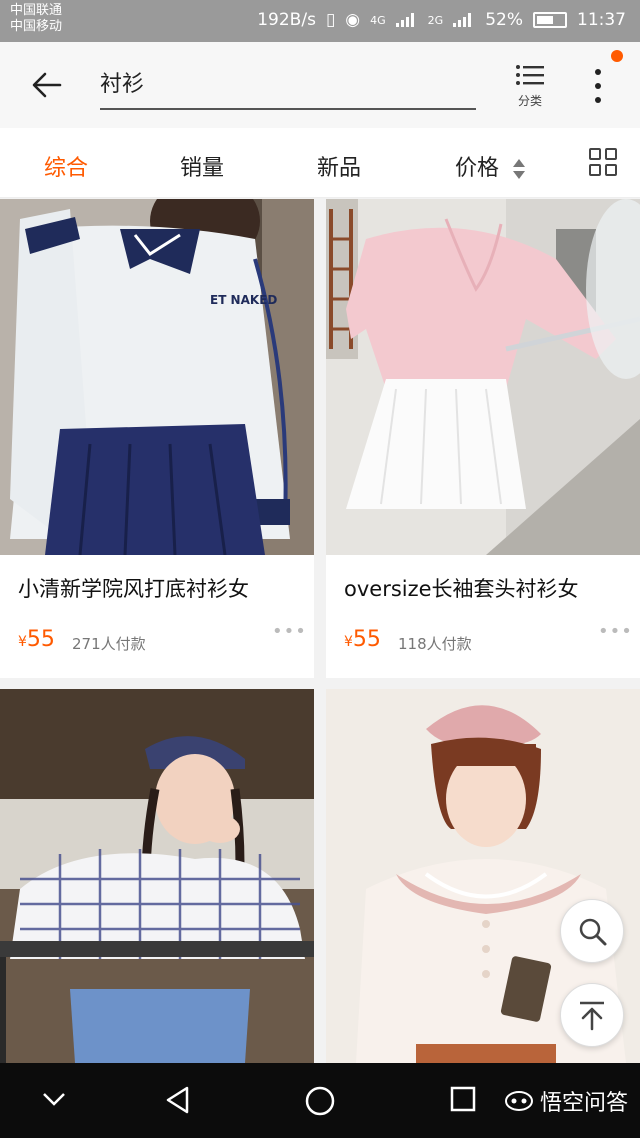  Describe the element at coordinates (550, 20) in the screenshot. I see `battery-icon` at that location.